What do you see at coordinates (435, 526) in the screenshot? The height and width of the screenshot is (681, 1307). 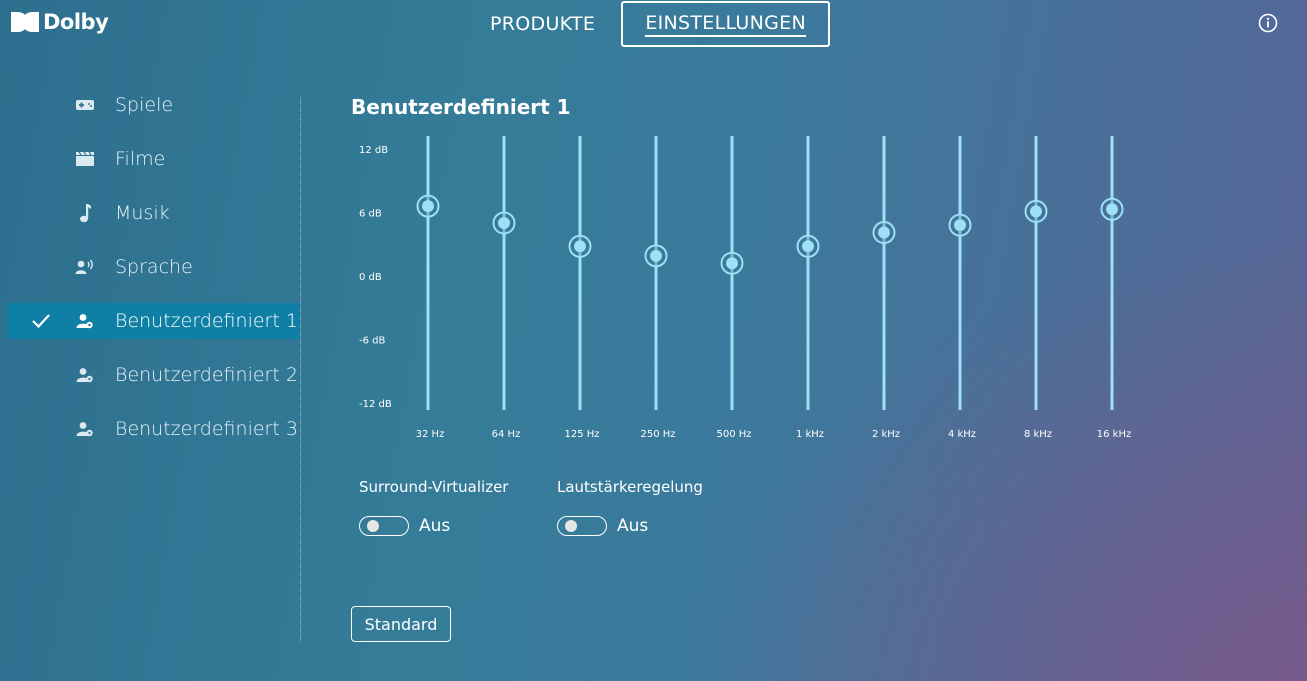 I see `surround-virtualizer-state: Aus` at bounding box center [435, 526].